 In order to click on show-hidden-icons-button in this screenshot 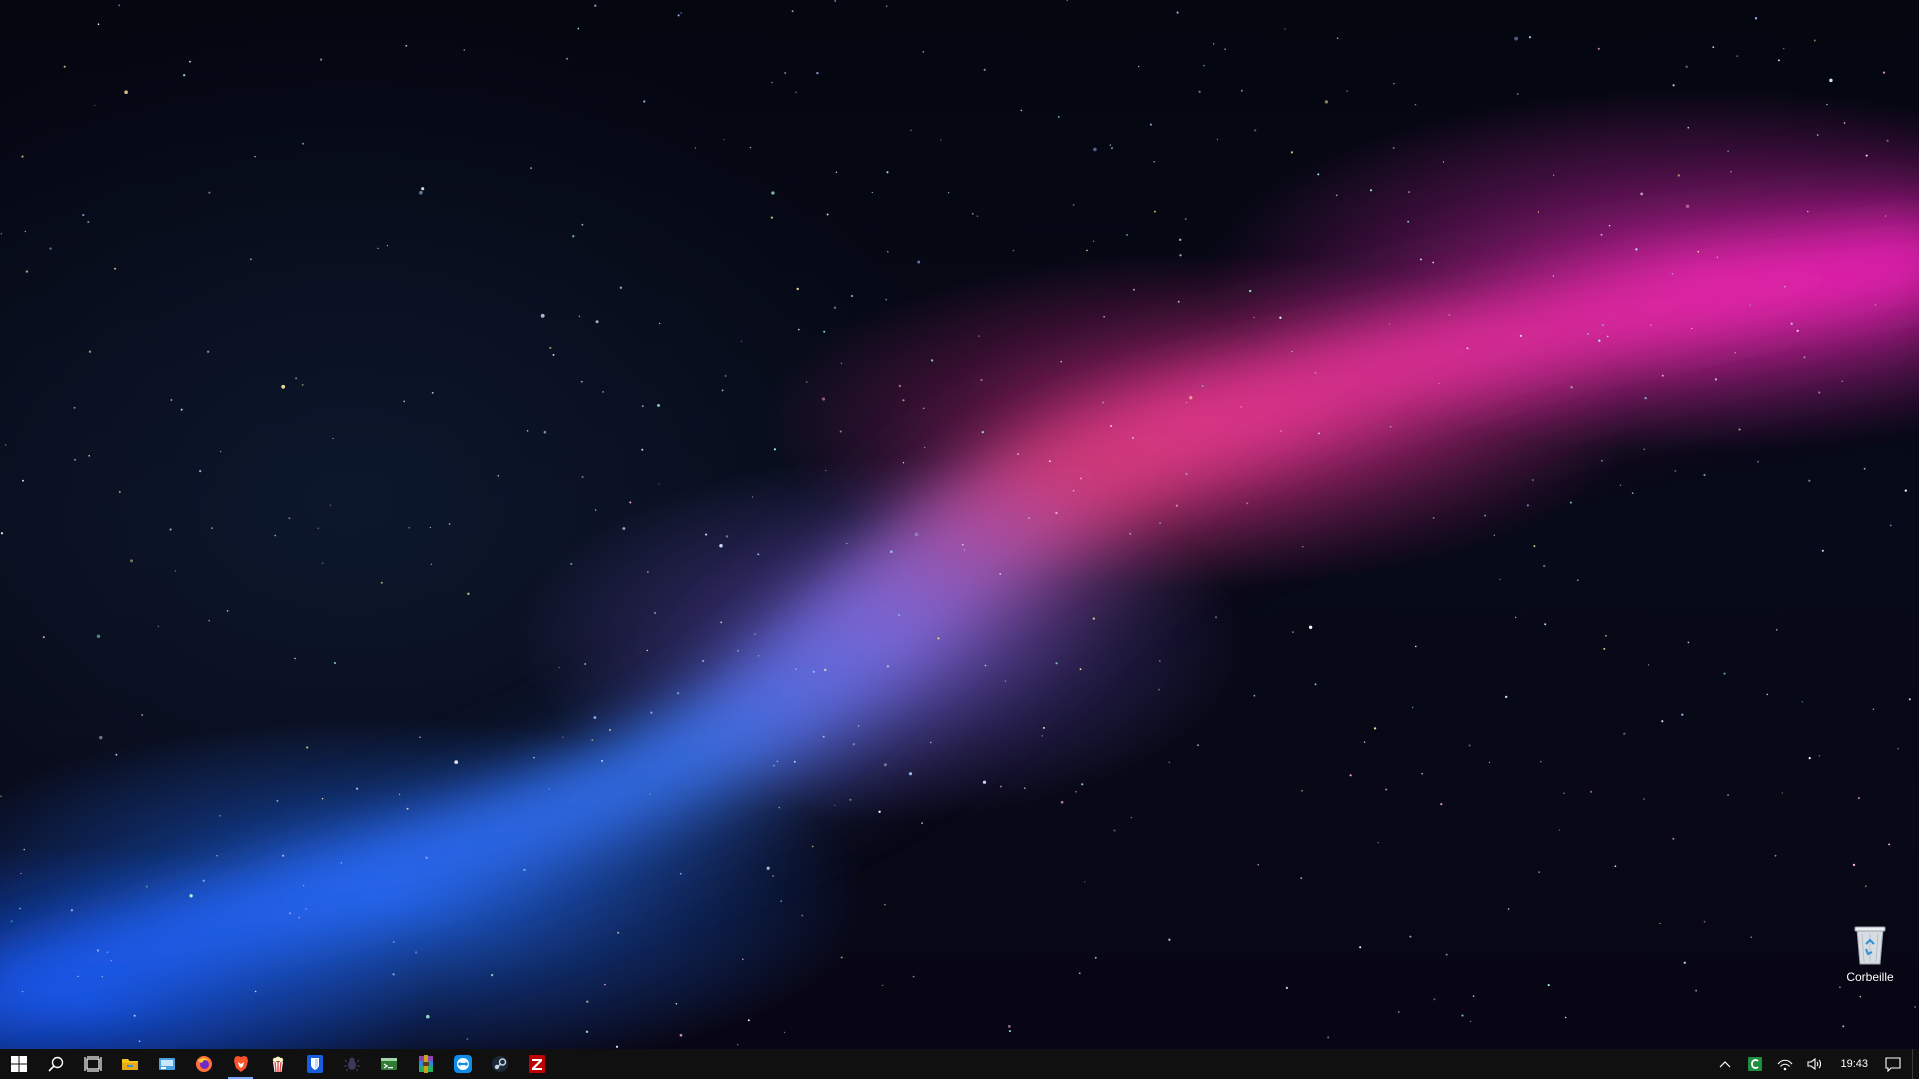, I will do `click(1725, 1064)`.